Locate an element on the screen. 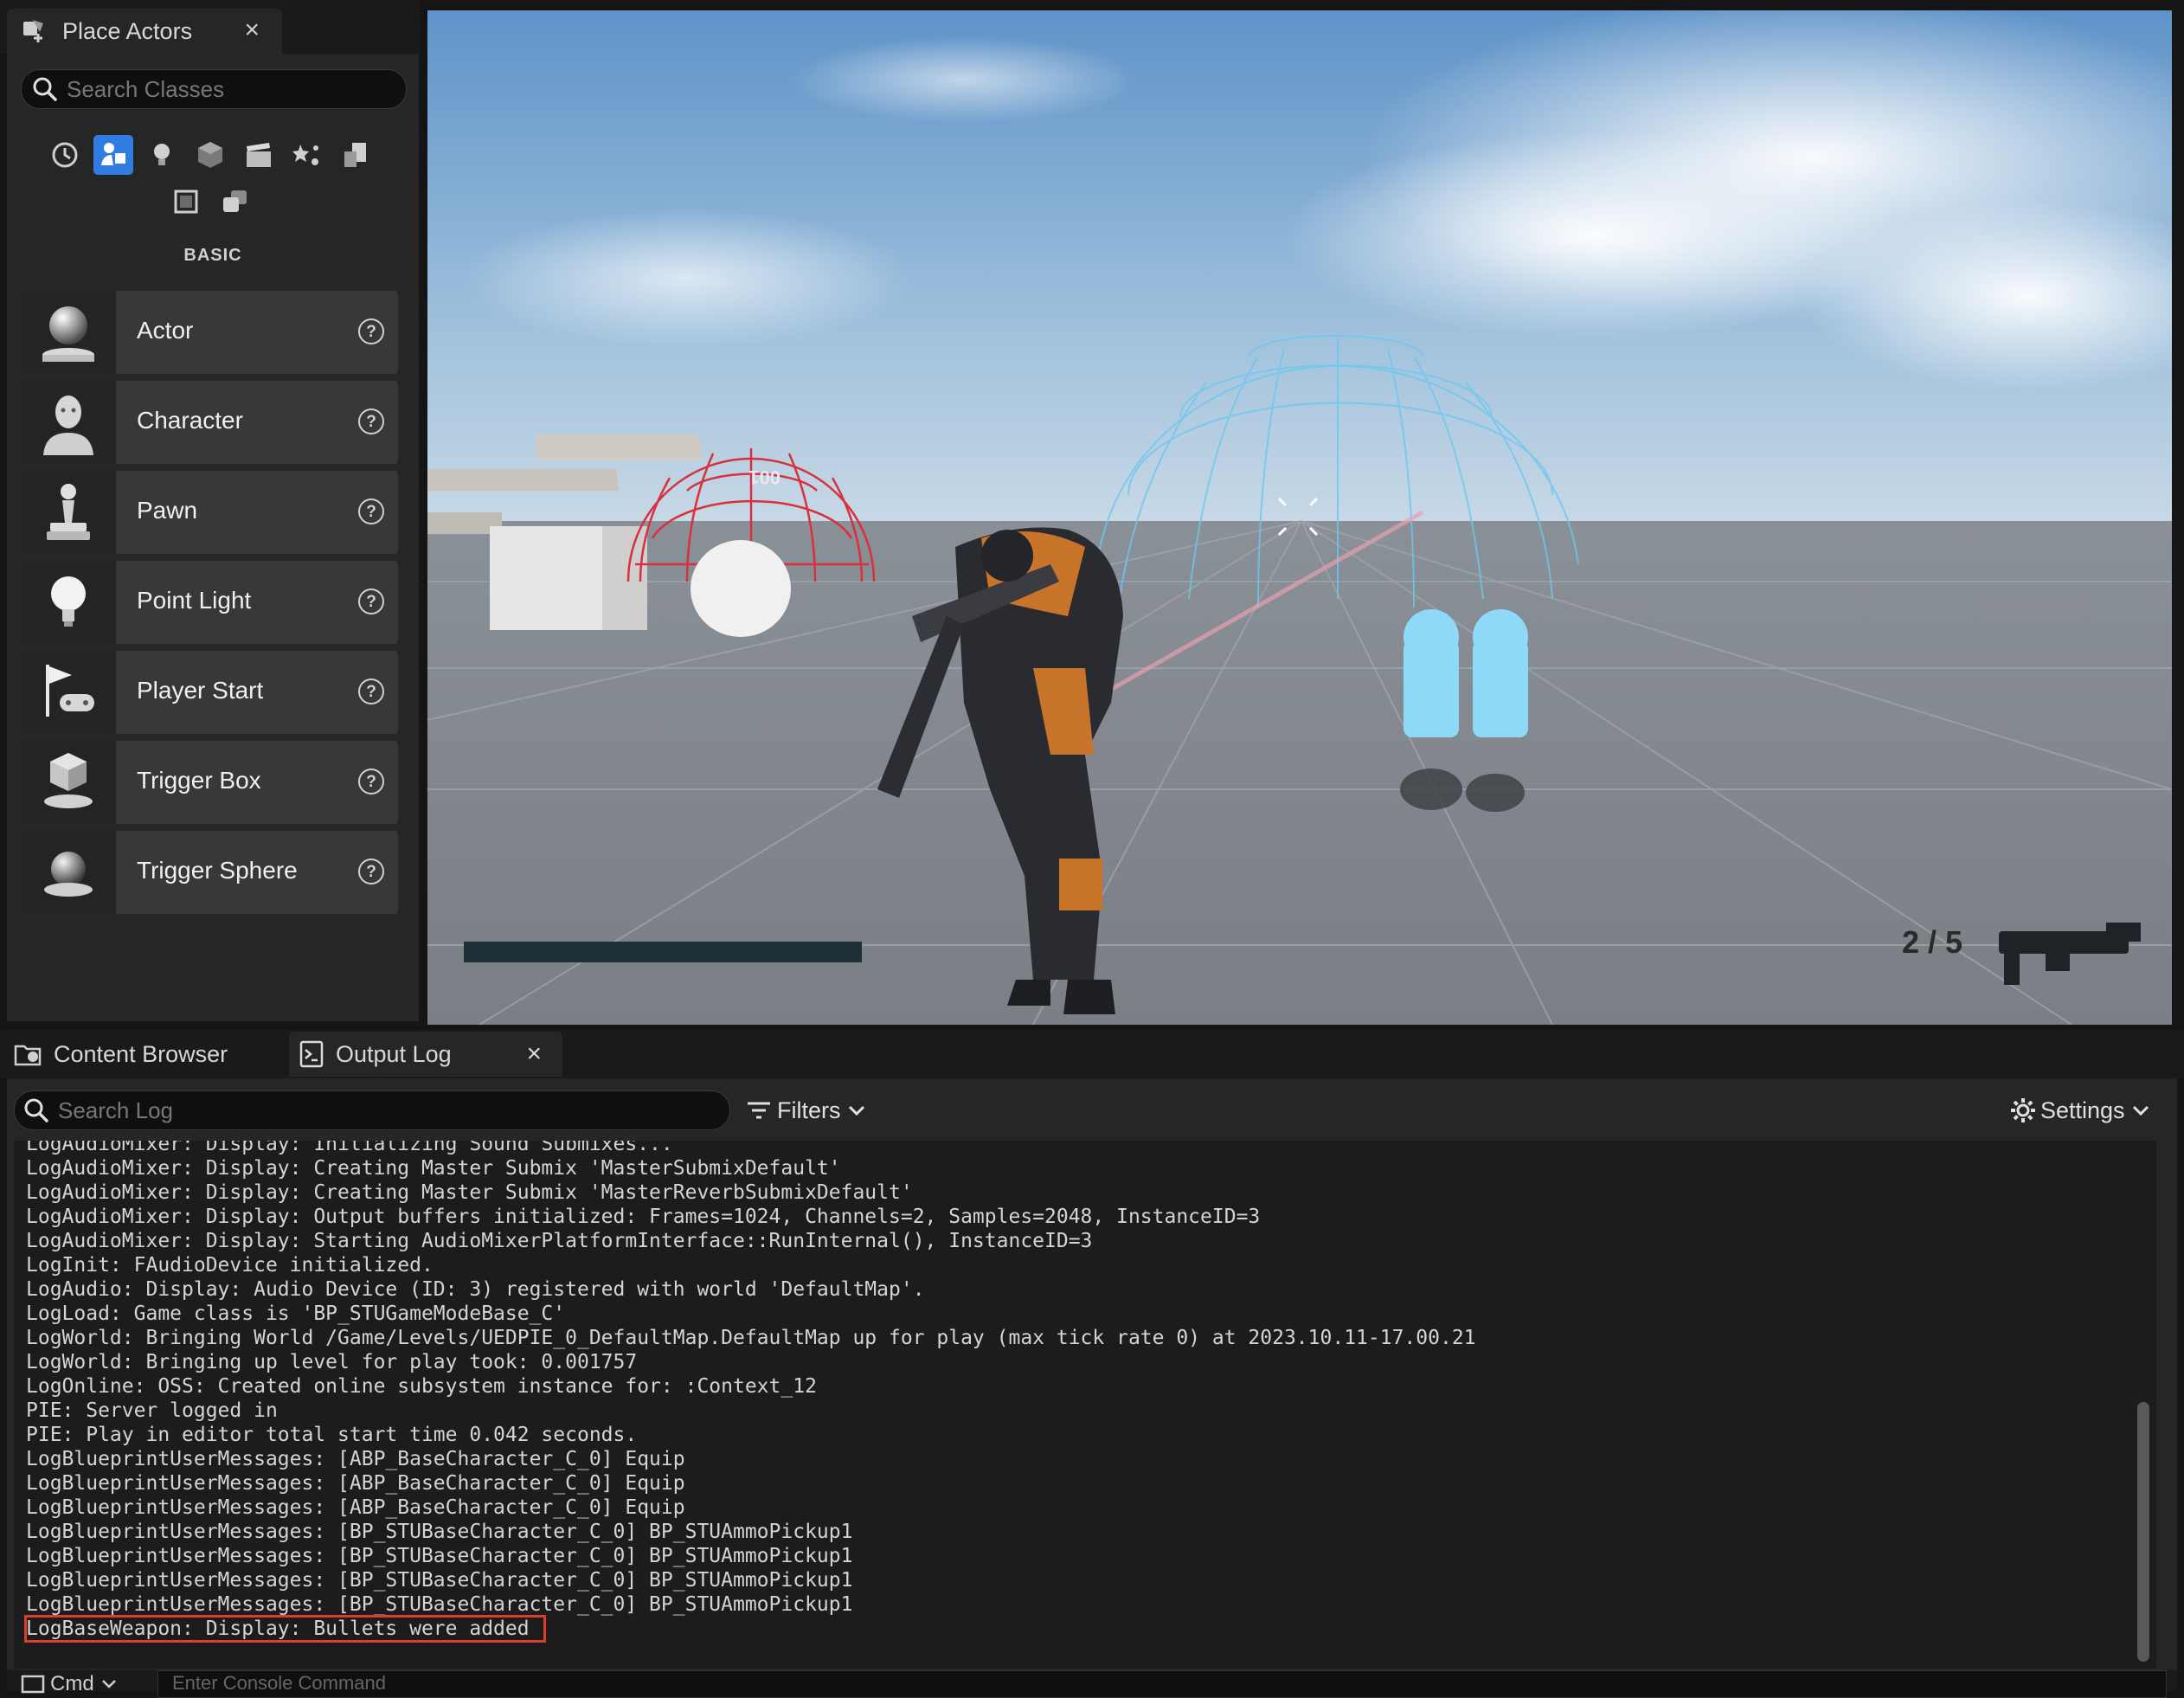 The image size is (2184, 1698). ammo-counter: 2 / 5 is located at coordinates (1932, 942).